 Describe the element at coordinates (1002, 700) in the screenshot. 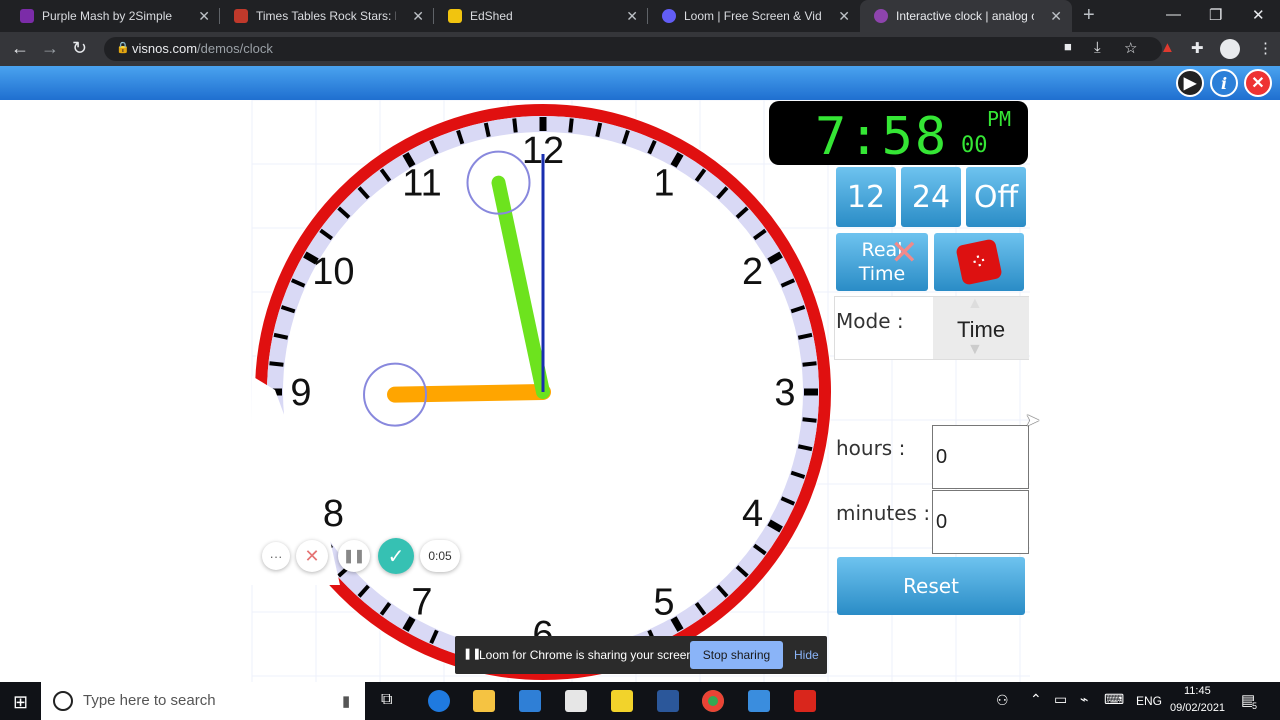

I see `people-icon: ⚇` at that location.